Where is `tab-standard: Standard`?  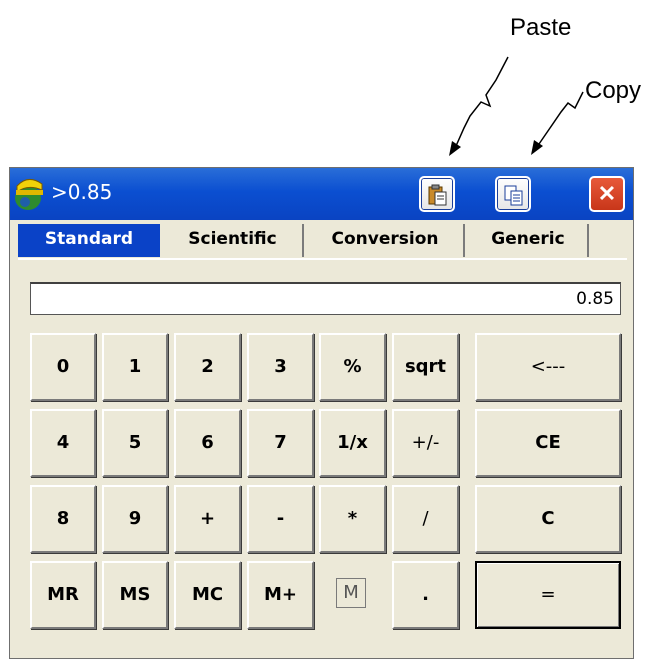
tab-standard: Standard is located at coordinates (89, 240).